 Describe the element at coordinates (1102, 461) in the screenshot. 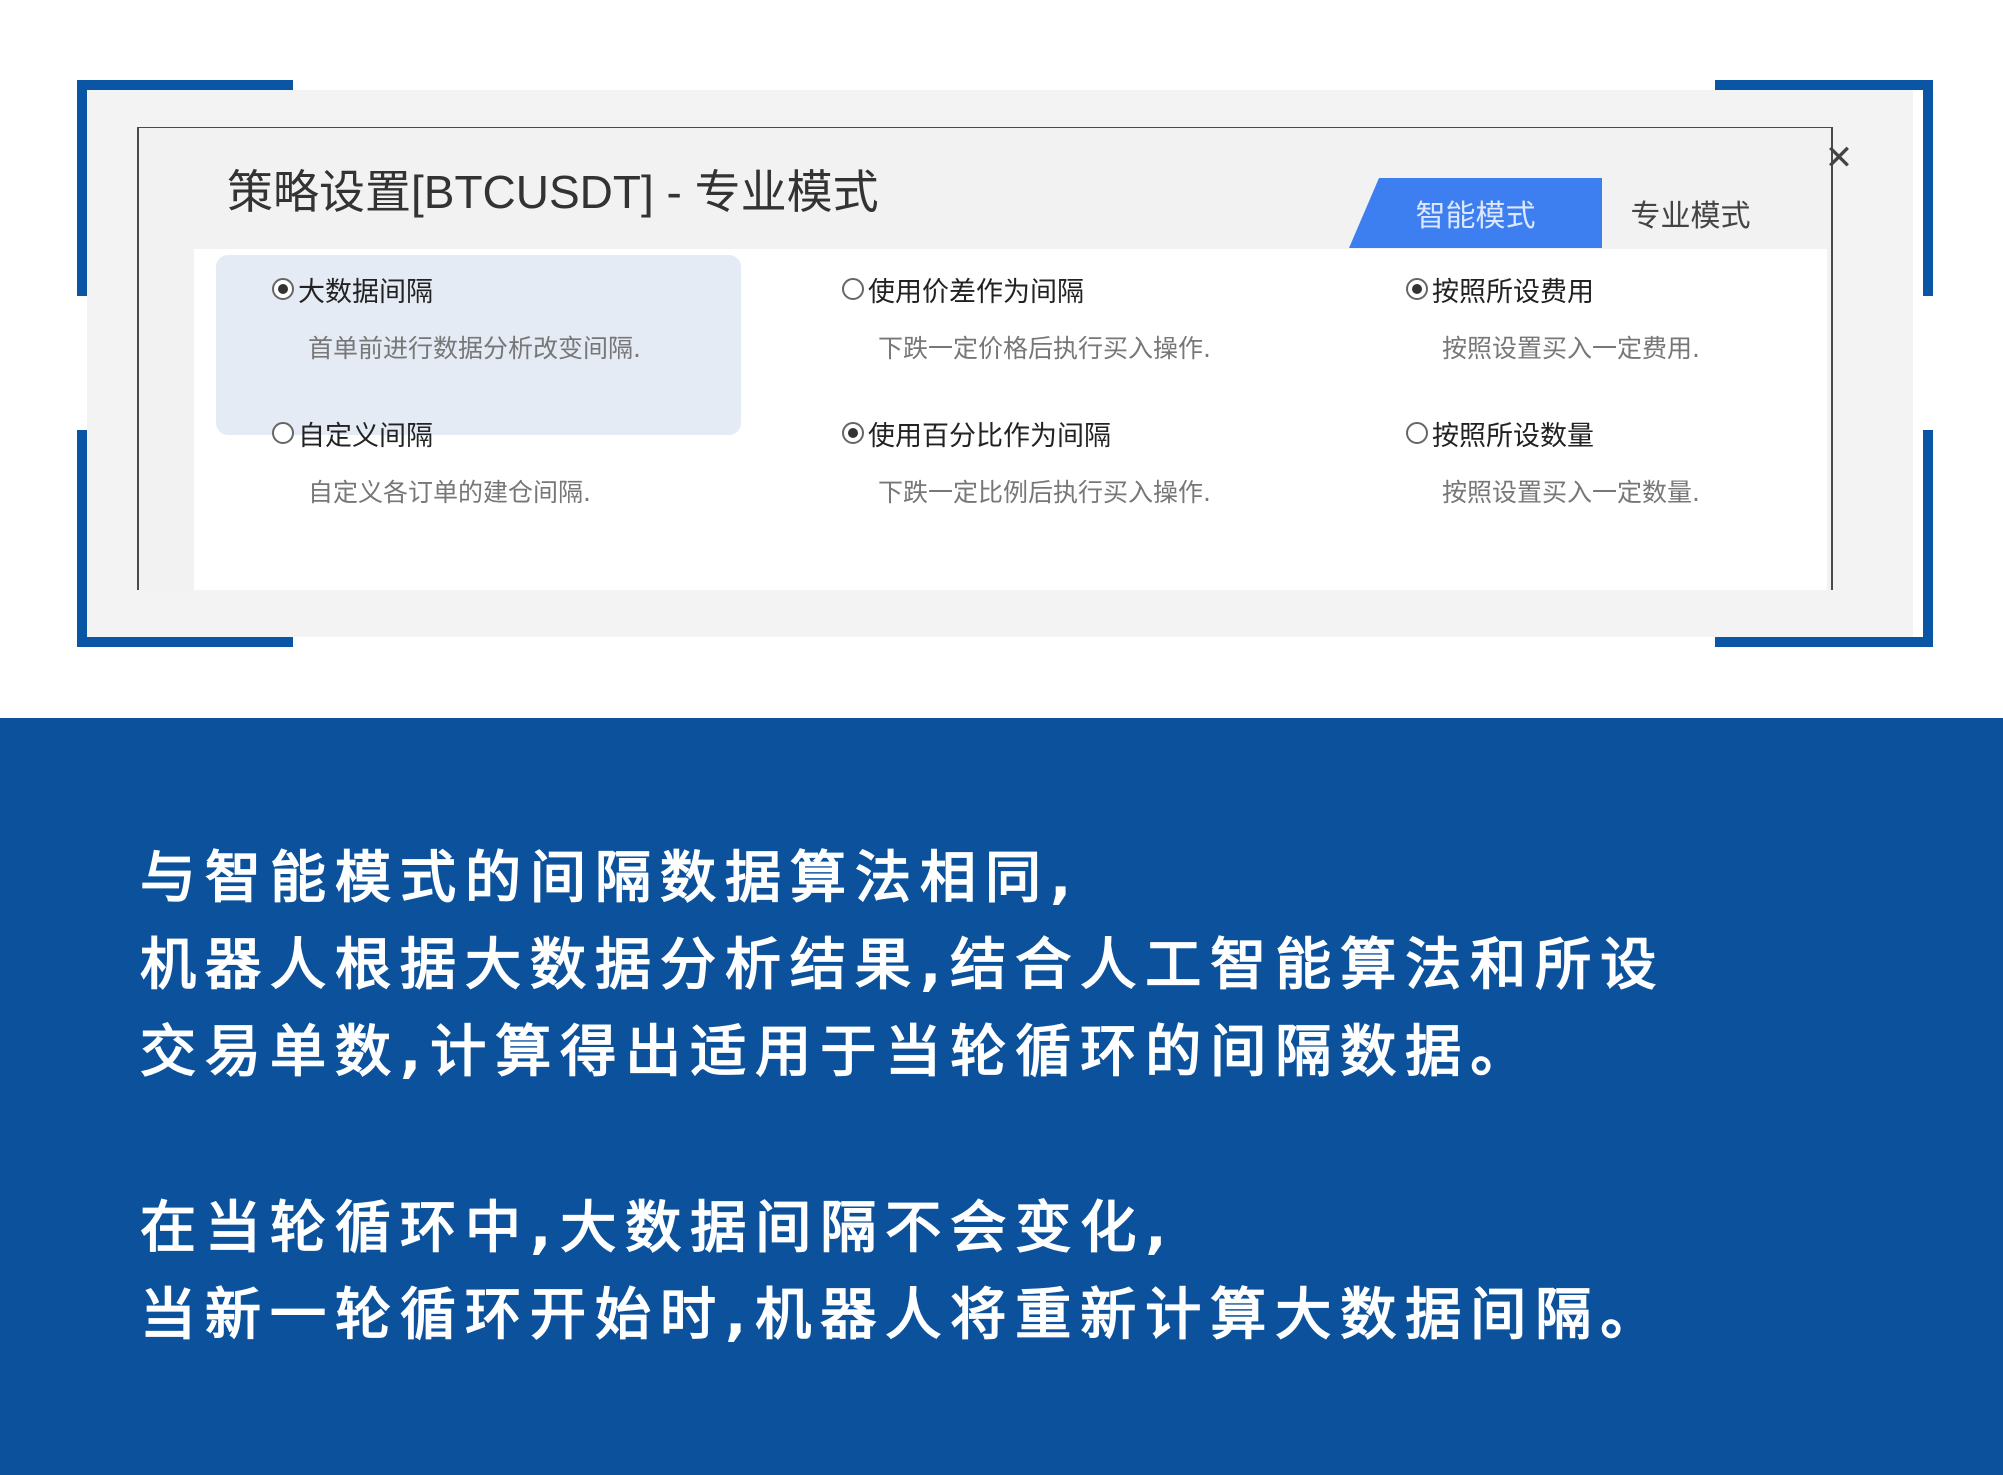

I see `option-percentage-interval: 使用百分比作为间隔 下跌一定比例后执行买入操作.` at that location.